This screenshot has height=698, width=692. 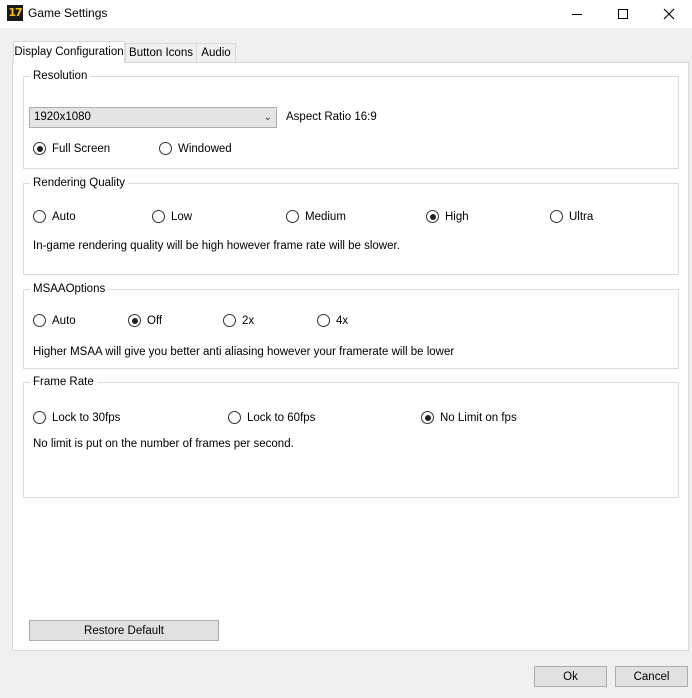 What do you see at coordinates (158, 216) in the screenshot?
I see `radio-quality-low-circle` at bounding box center [158, 216].